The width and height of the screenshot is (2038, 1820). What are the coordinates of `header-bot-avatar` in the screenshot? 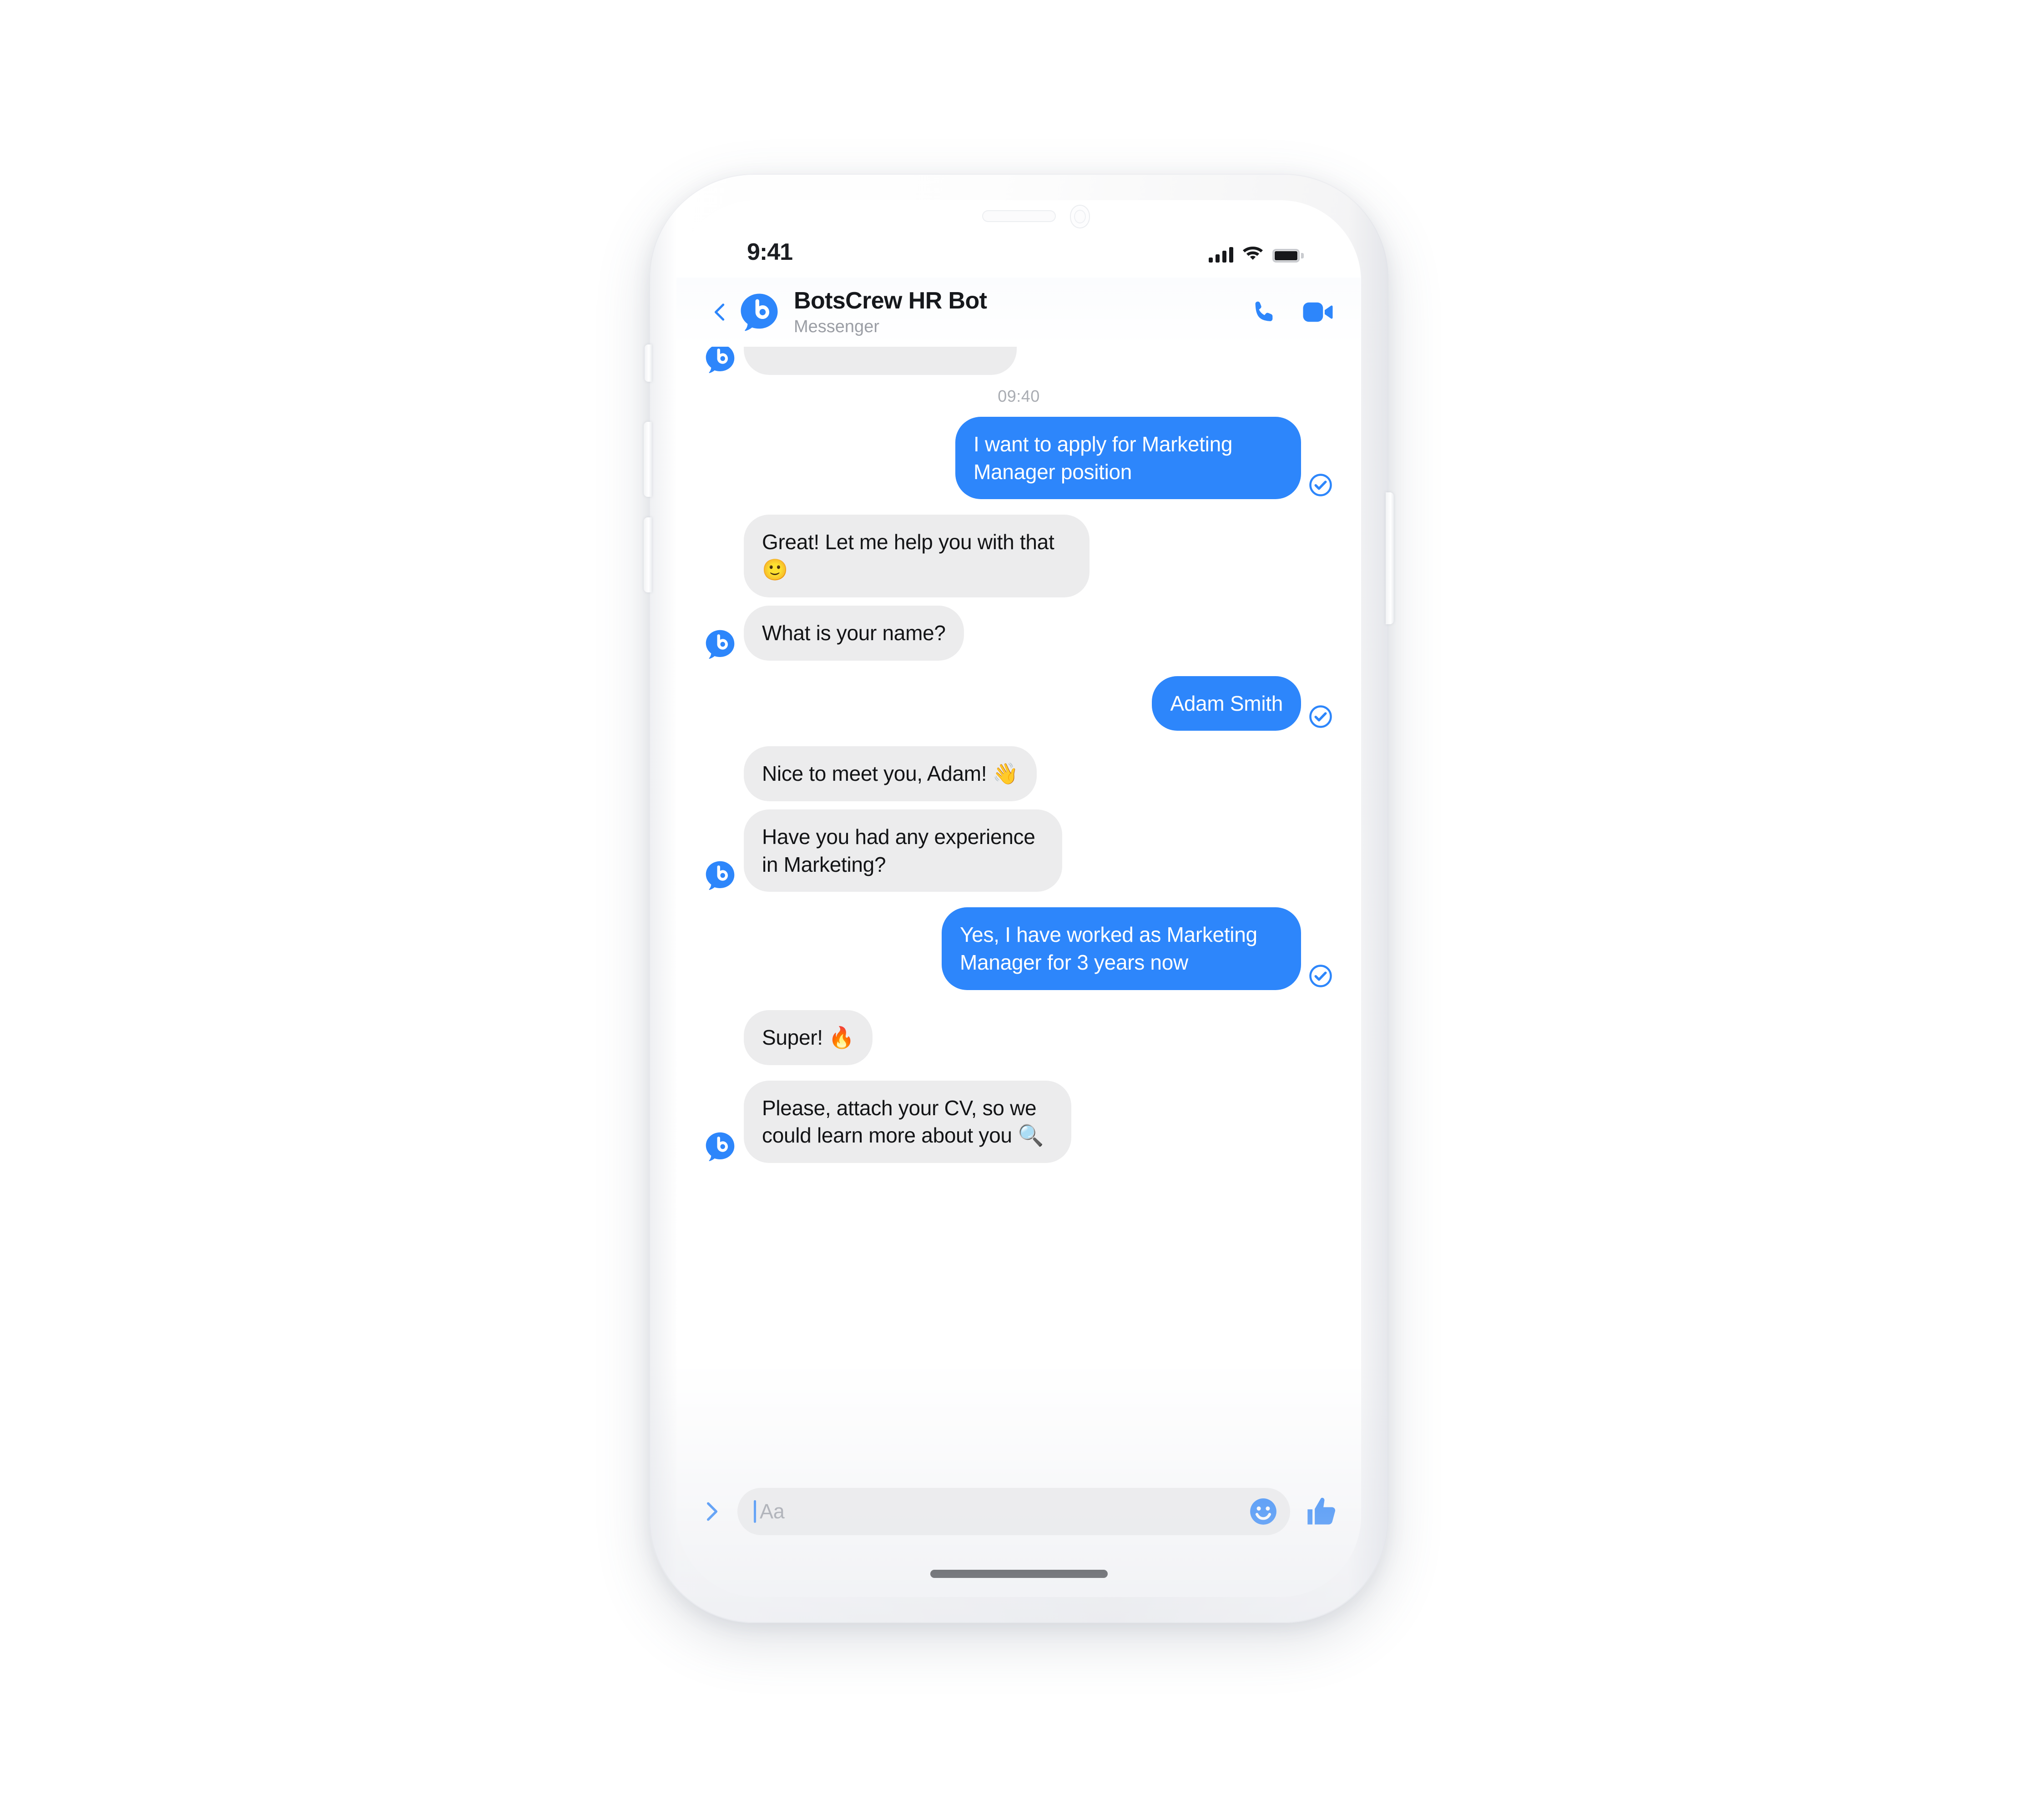 It's located at (759, 312).